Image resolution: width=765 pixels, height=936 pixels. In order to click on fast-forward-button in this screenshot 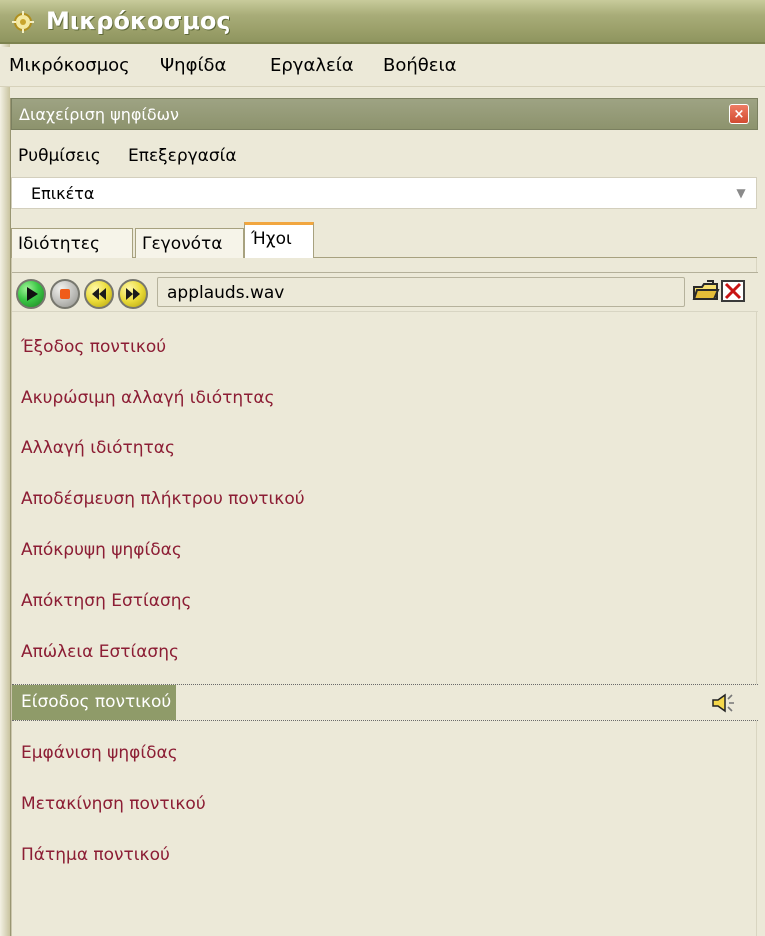, I will do `click(133, 294)`.